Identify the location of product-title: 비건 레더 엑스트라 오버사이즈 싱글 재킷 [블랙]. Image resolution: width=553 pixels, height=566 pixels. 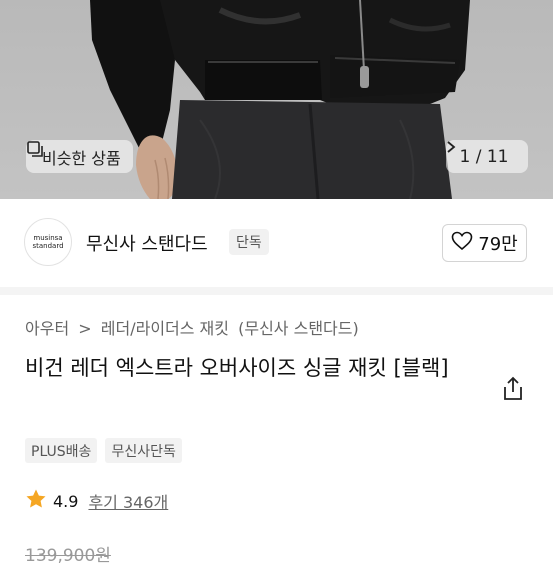
(237, 368).